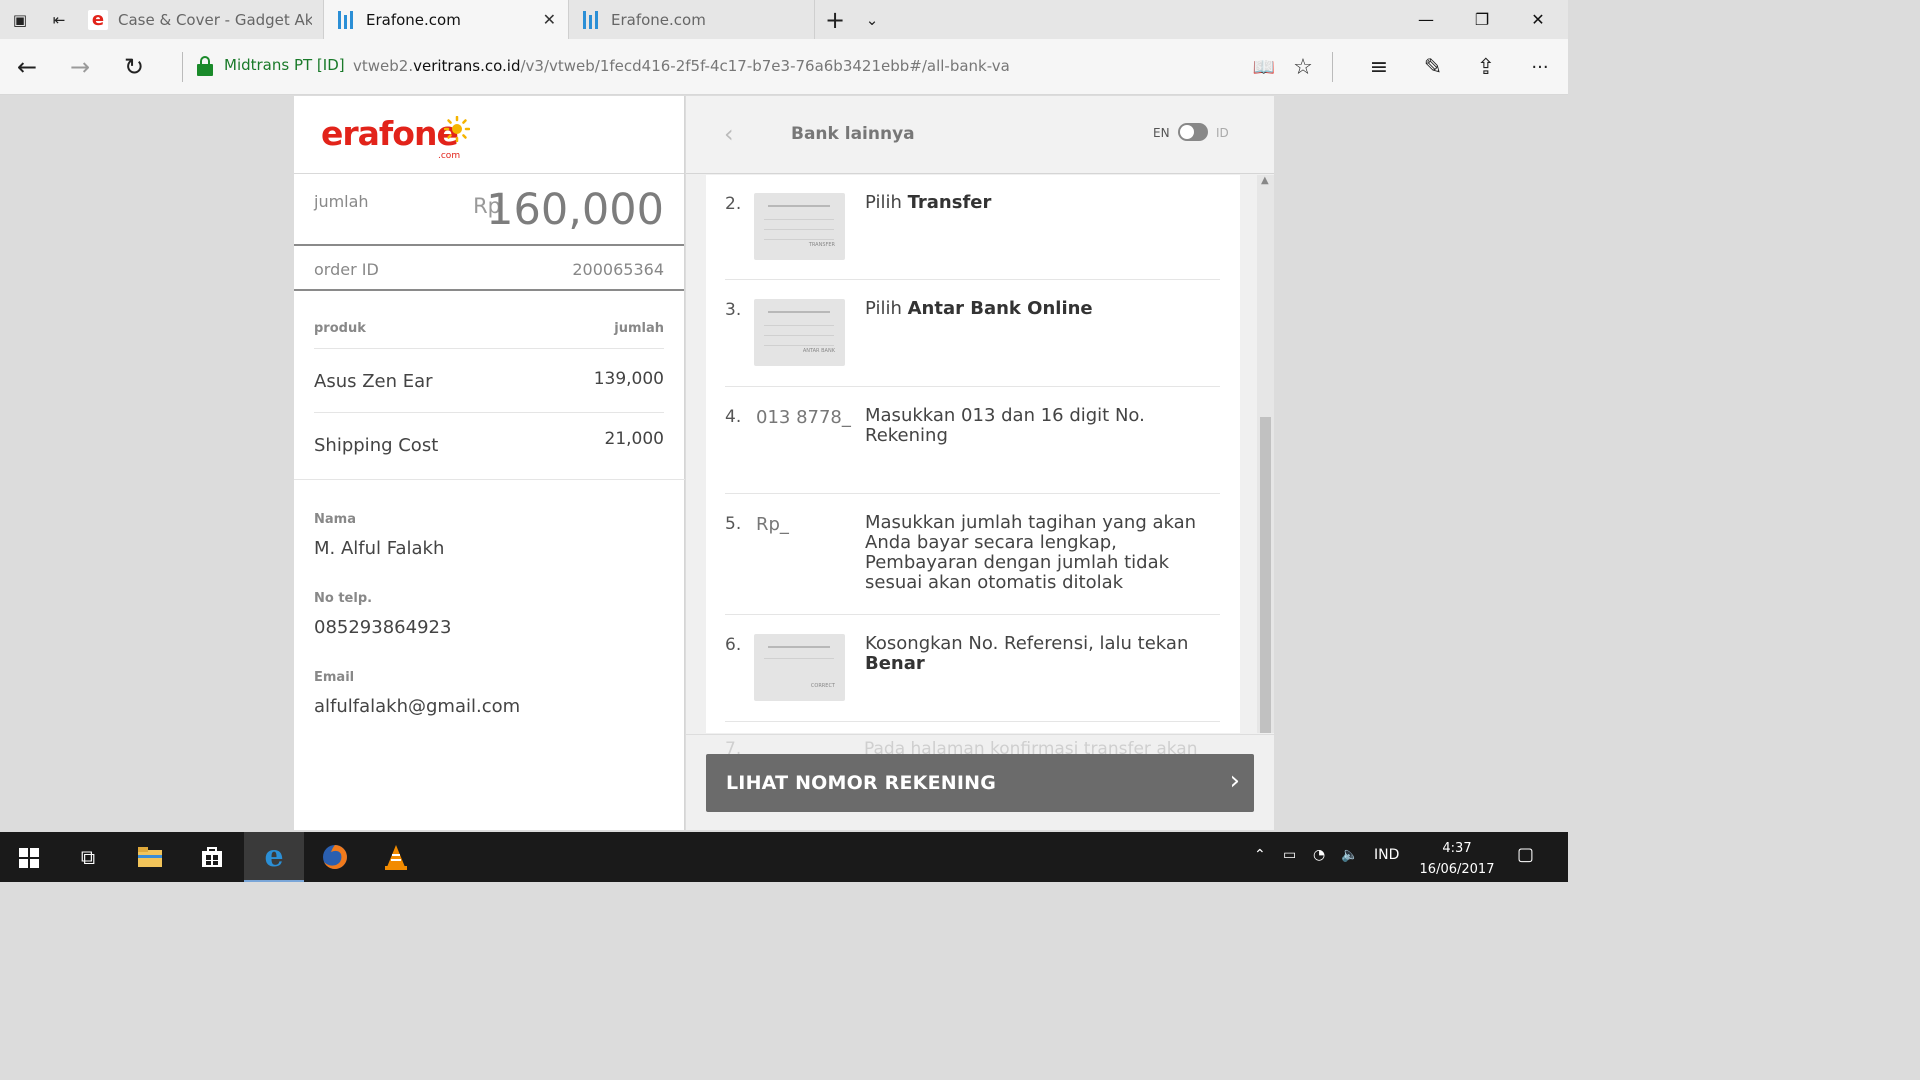 The image size is (1920, 1080). Describe the element at coordinates (549, 19) in the screenshot. I see `close-tab-icon: ✕` at that location.